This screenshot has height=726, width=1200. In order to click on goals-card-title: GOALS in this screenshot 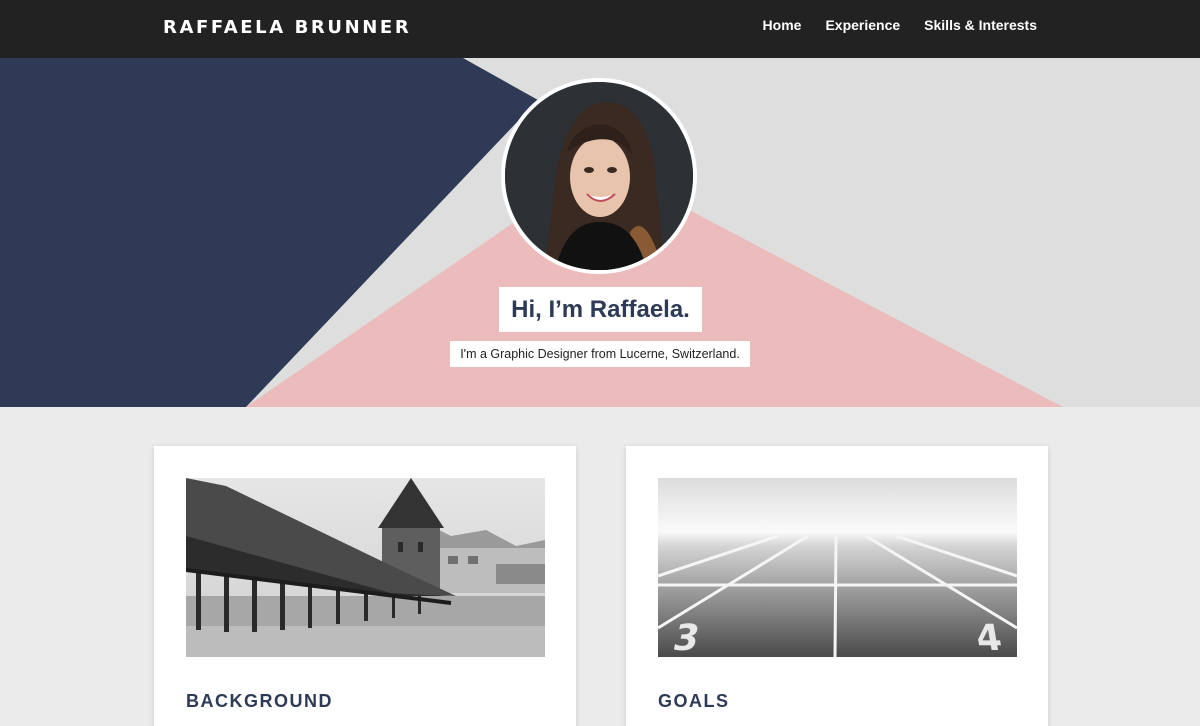, I will do `click(694, 701)`.